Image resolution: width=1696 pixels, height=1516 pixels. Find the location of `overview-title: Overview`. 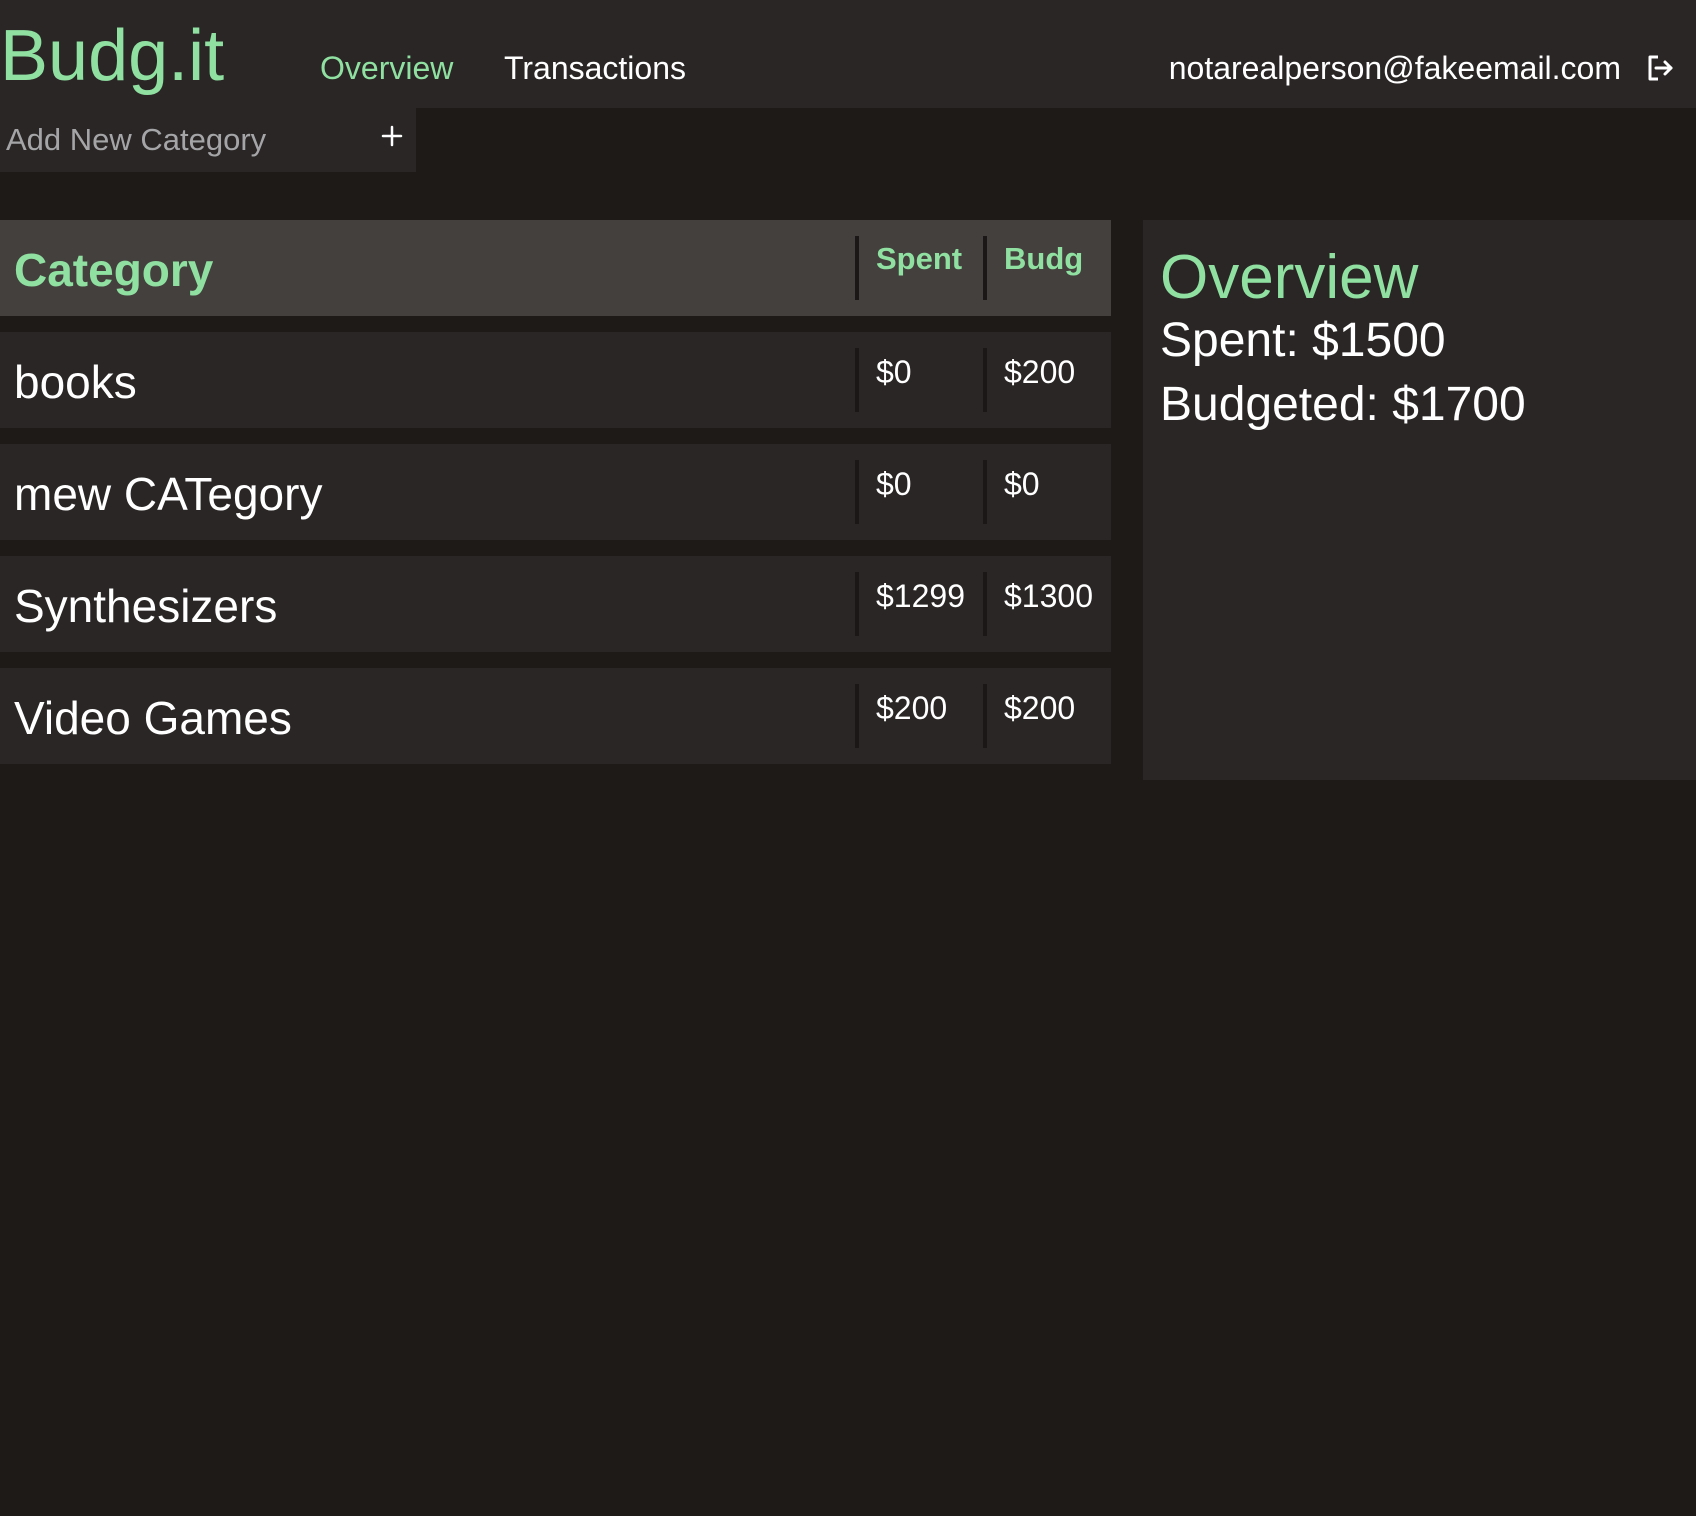

overview-title: Overview is located at coordinates (1289, 277).